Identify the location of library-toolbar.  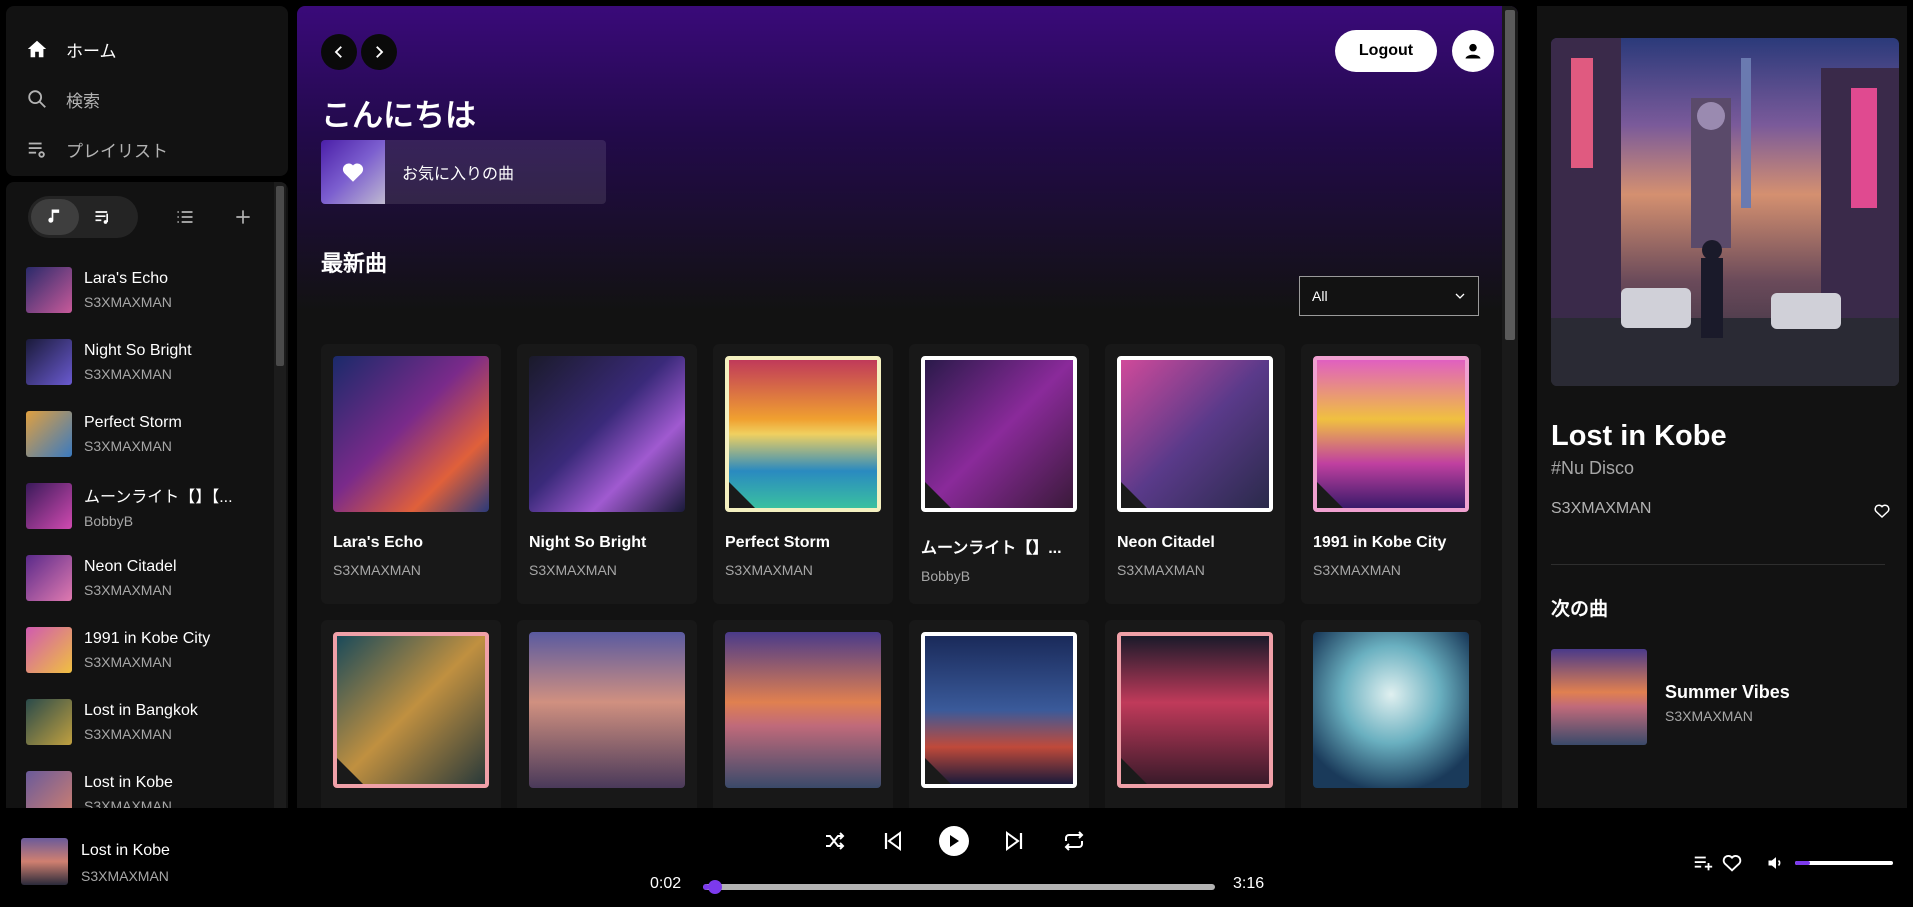
(153, 217).